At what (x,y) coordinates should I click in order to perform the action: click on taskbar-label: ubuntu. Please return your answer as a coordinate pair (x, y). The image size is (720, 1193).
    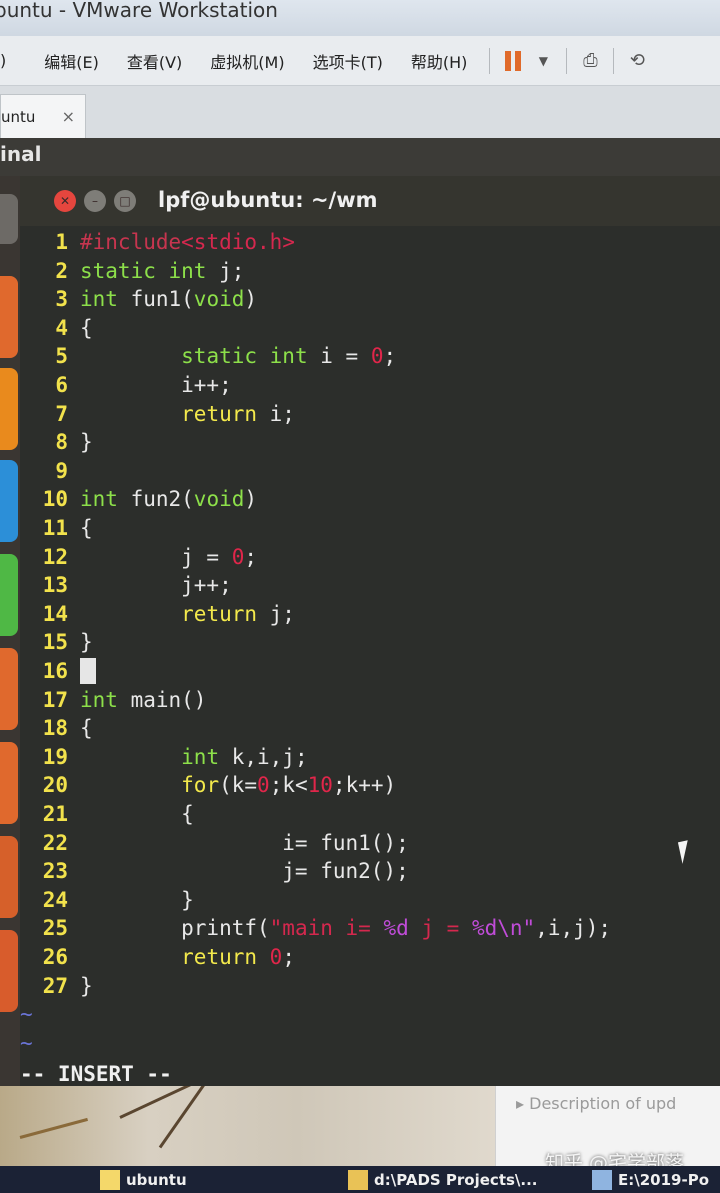
    Looking at the image, I should click on (156, 1180).